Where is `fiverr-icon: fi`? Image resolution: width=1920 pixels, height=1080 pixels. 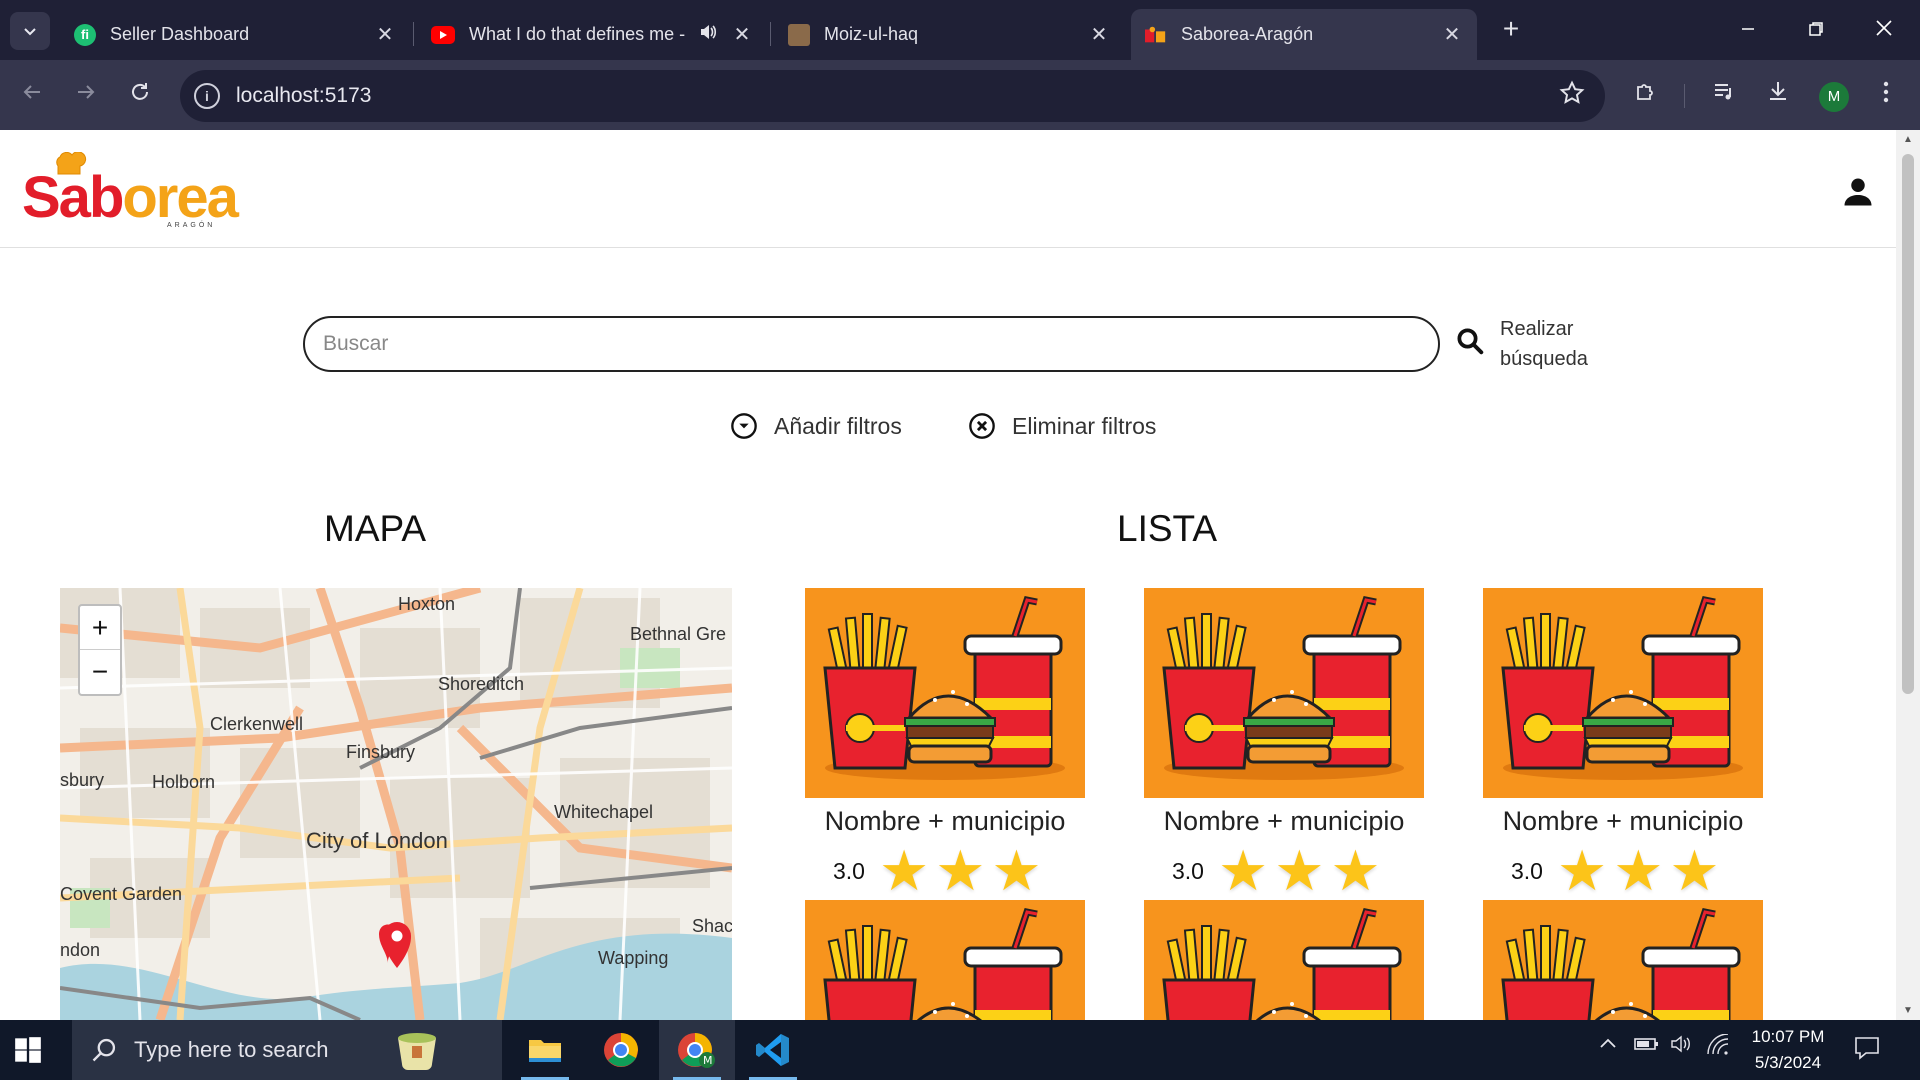
fiverr-icon: fi is located at coordinates (85, 34).